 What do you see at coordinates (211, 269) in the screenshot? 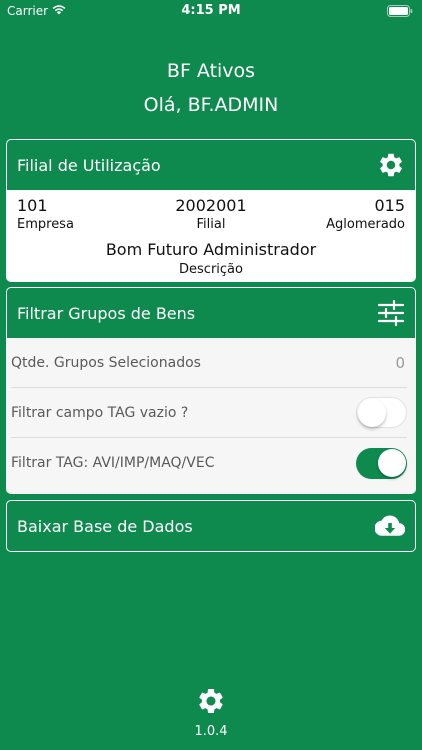
I see `descricao-label: Descrição` at bounding box center [211, 269].